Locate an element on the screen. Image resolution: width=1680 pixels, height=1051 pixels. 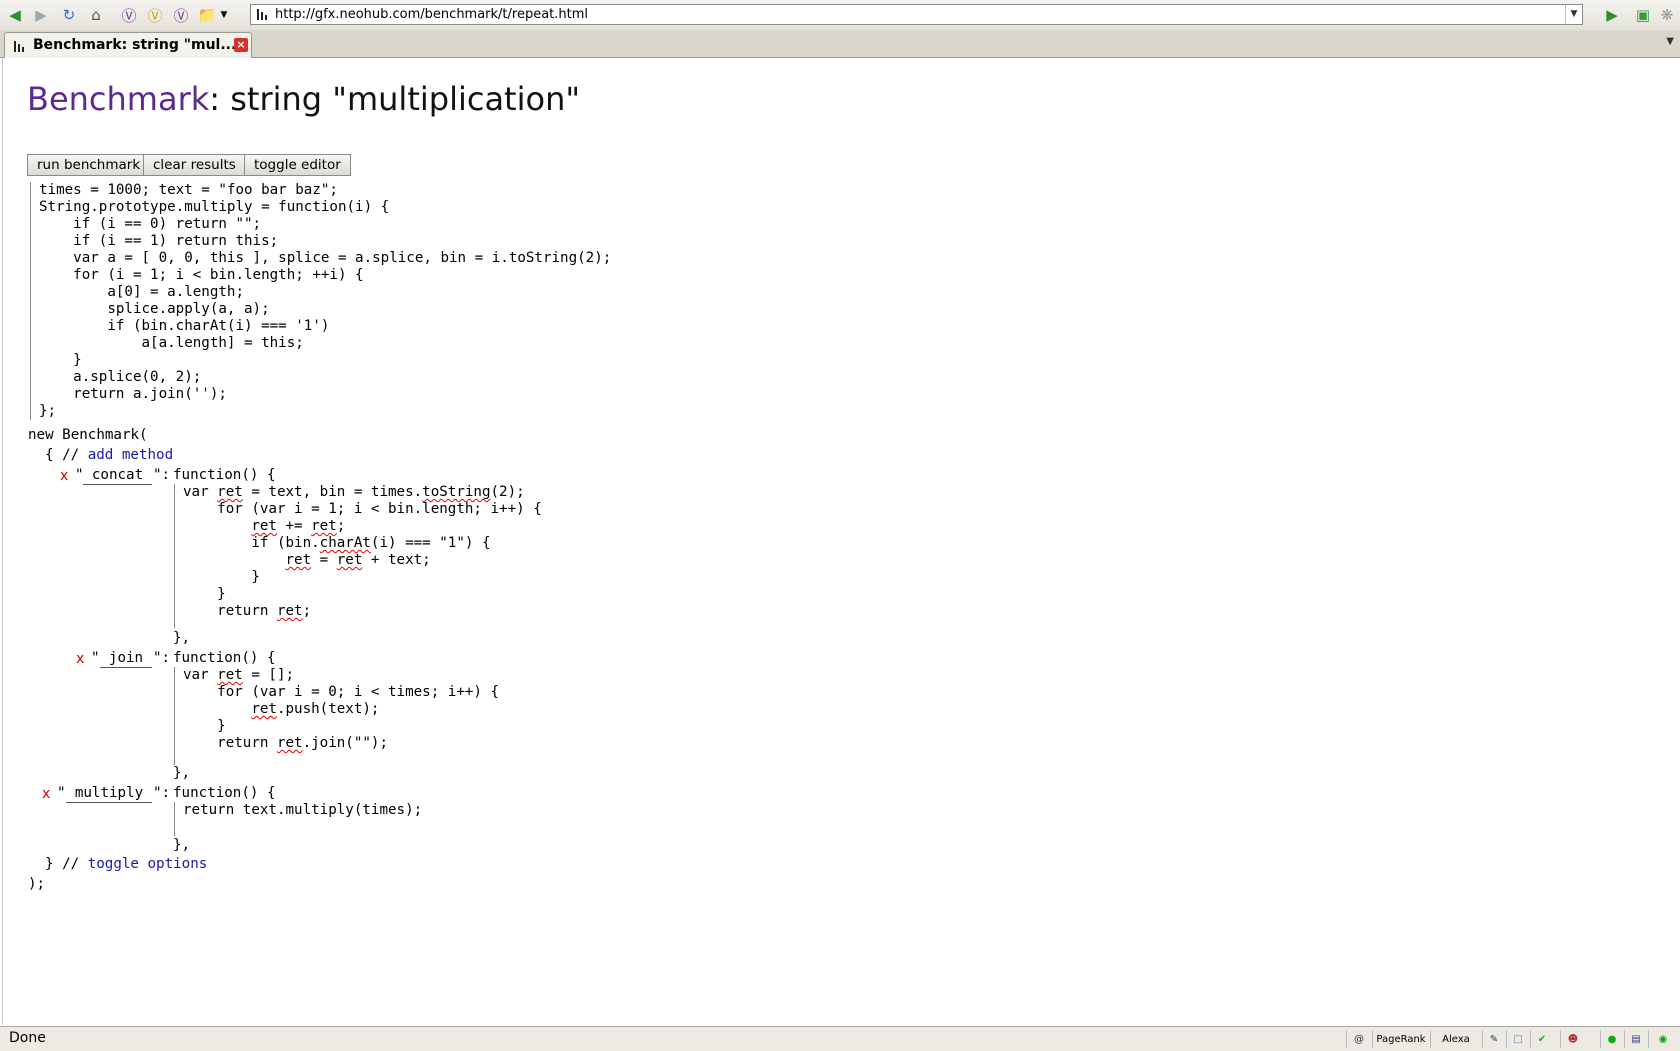
delete-method-multiply-button: x is located at coordinates (46, 794).